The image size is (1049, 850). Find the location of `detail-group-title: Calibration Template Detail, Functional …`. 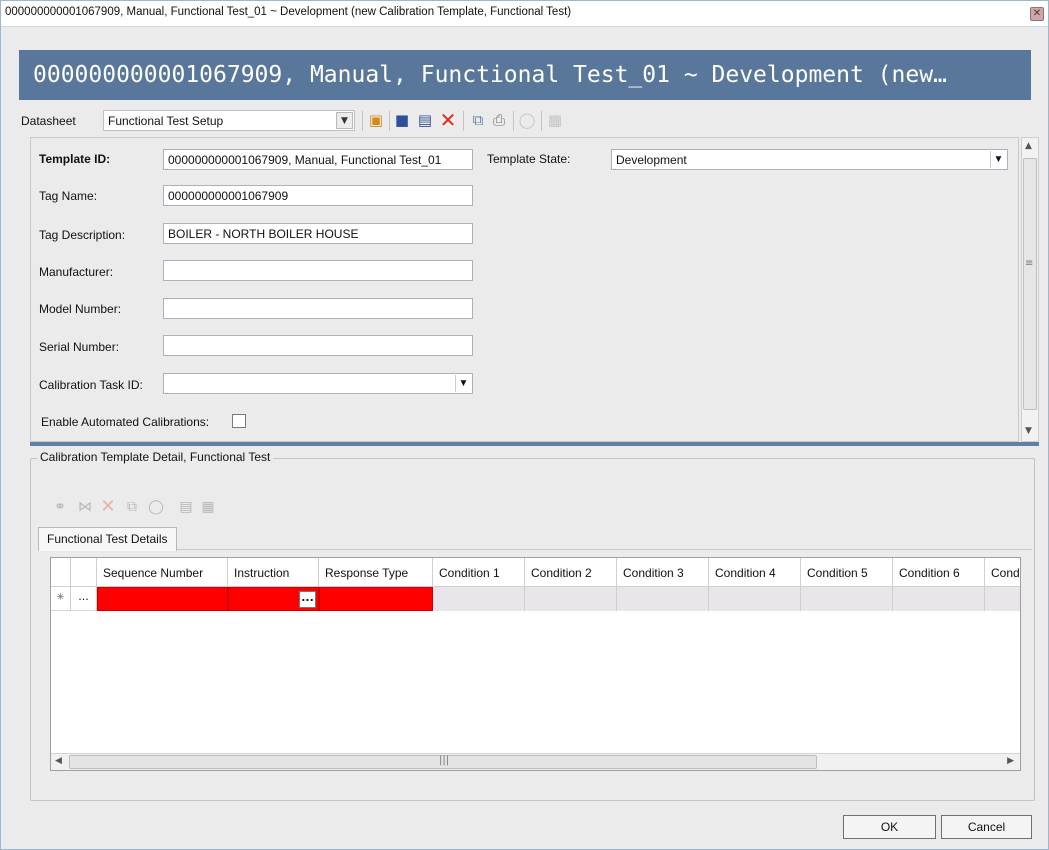

detail-group-title: Calibration Template Detail, Functional … is located at coordinates (155, 457).